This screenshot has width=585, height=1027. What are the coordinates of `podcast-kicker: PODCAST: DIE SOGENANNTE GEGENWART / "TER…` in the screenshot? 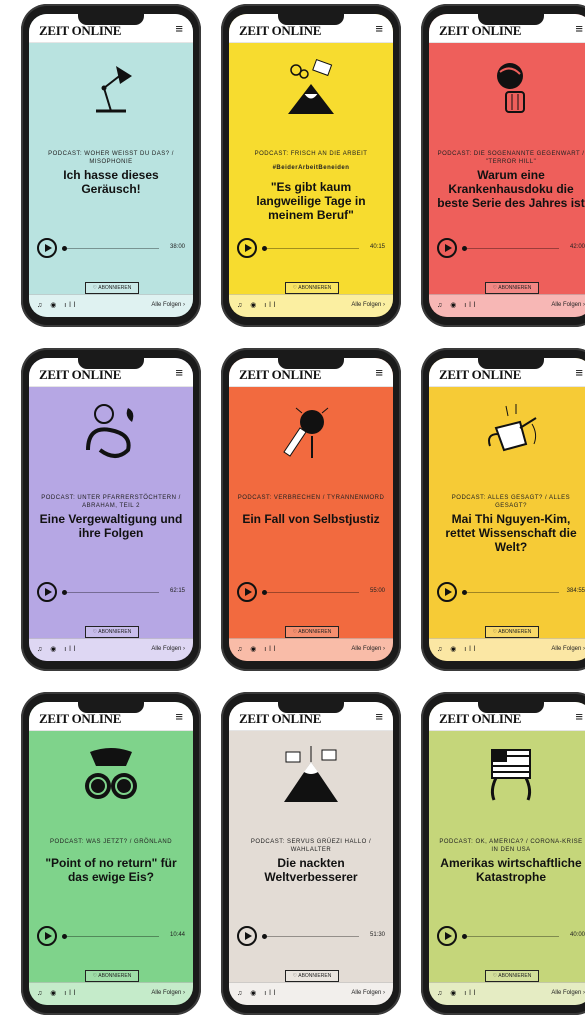 It's located at (511, 158).